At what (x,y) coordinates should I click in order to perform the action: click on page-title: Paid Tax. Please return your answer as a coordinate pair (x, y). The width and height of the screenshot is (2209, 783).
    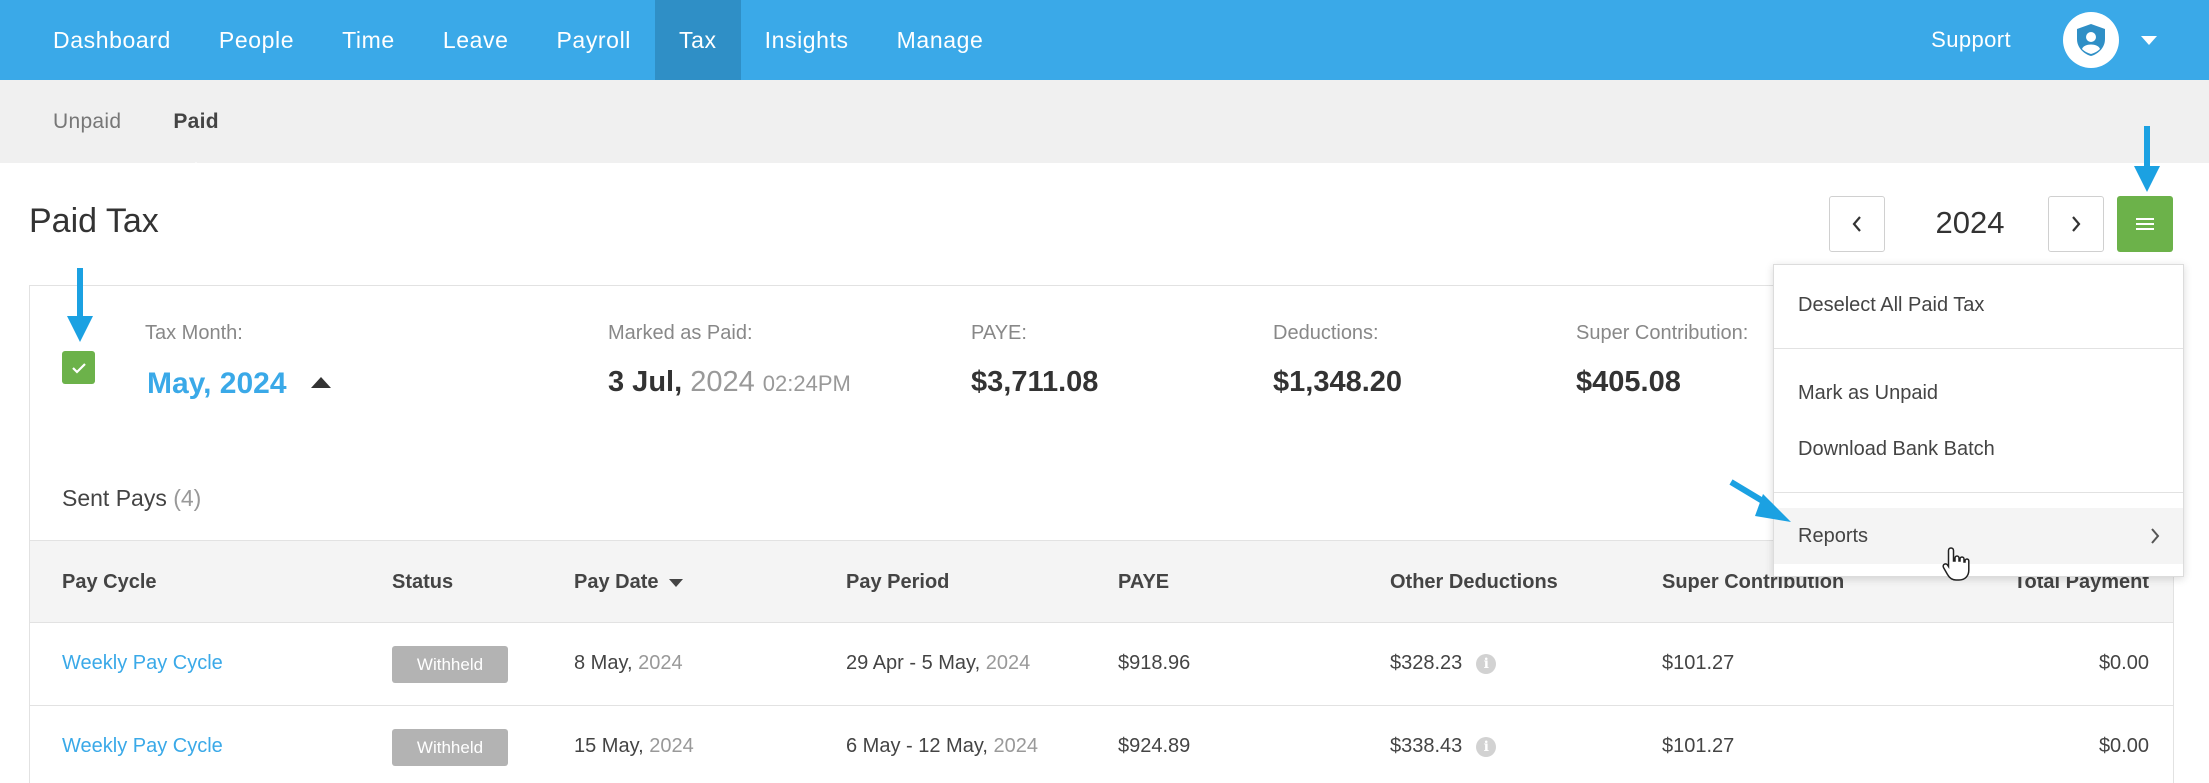
    Looking at the image, I should click on (94, 221).